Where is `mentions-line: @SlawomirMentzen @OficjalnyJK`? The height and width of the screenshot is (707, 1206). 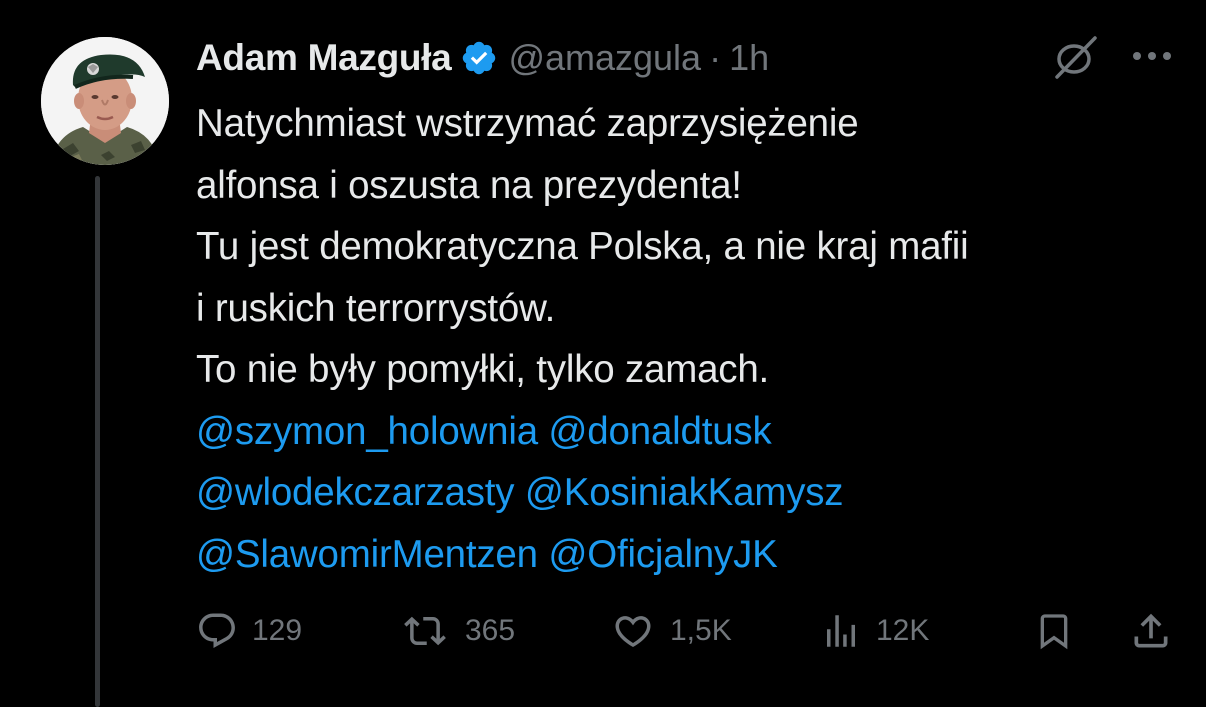 mentions-line: @SlawomirMentzen @OficjalnyJK is located at coordinates (691, 555).